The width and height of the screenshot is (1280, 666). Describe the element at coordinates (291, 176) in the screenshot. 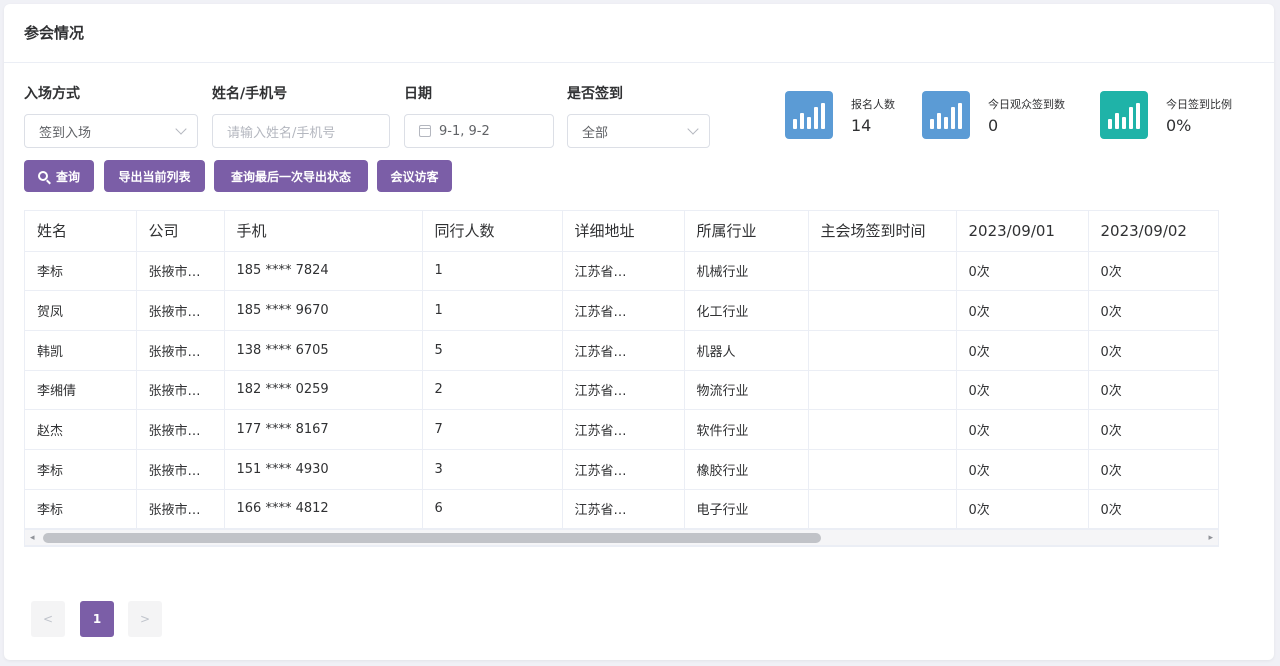

I see `query-last-export-button: 查询最后一次导出状态` at that location.